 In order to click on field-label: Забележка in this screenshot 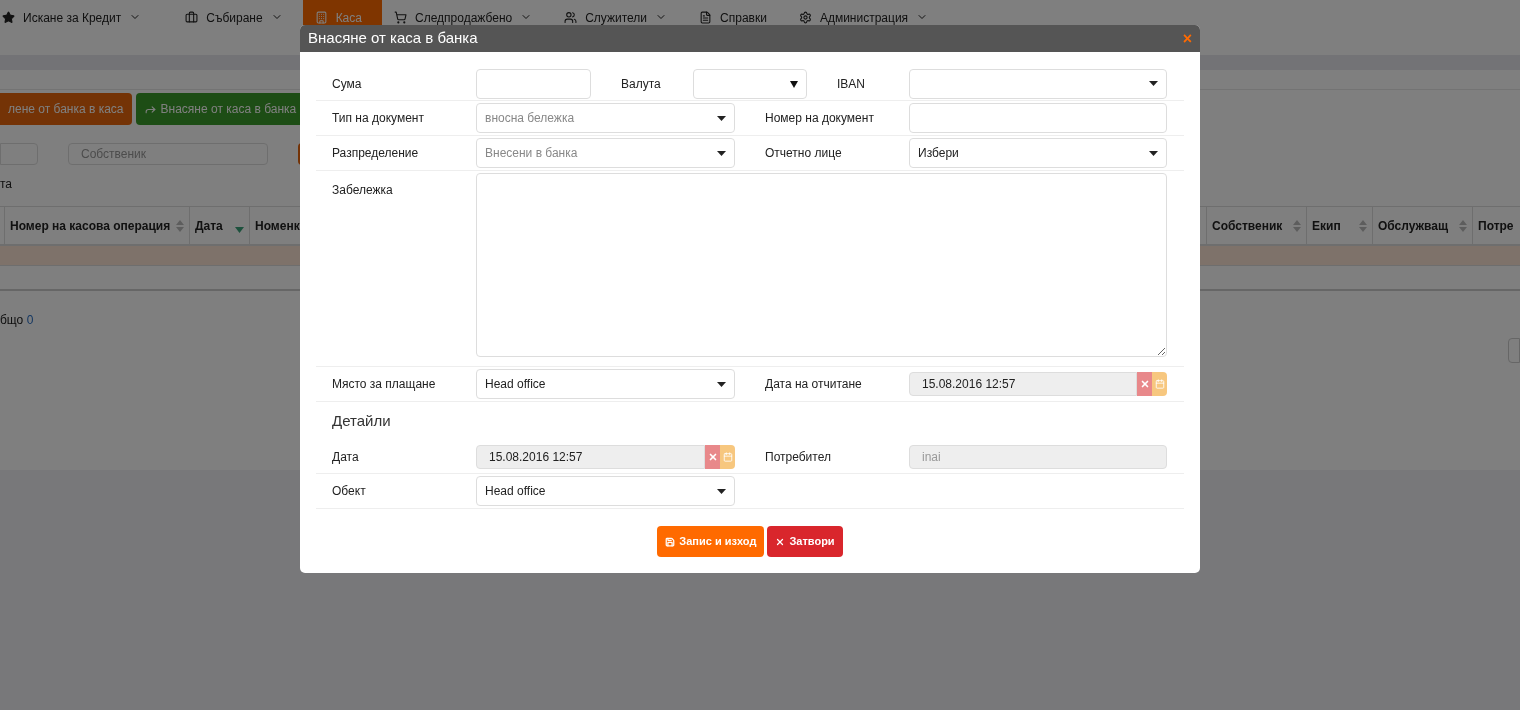, I will do `click(362, 190)`.